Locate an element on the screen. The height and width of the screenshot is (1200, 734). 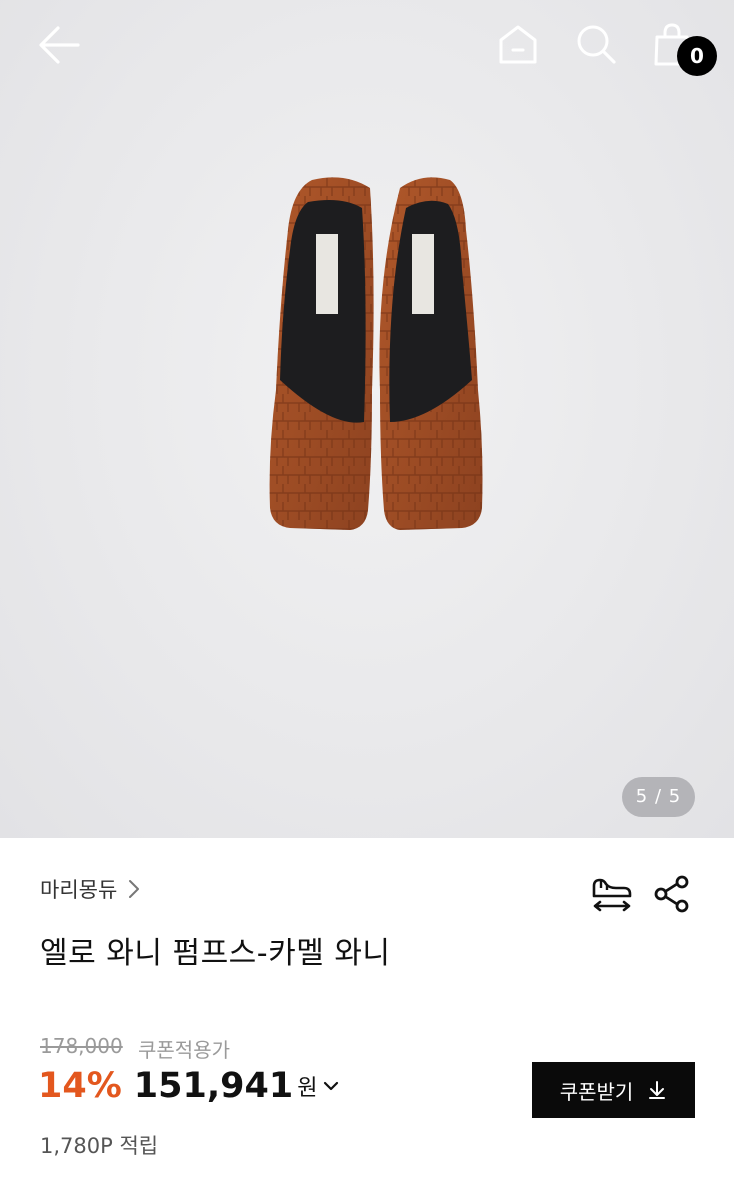
sale-price: 151,941 is located at coordinates (213, 1086).